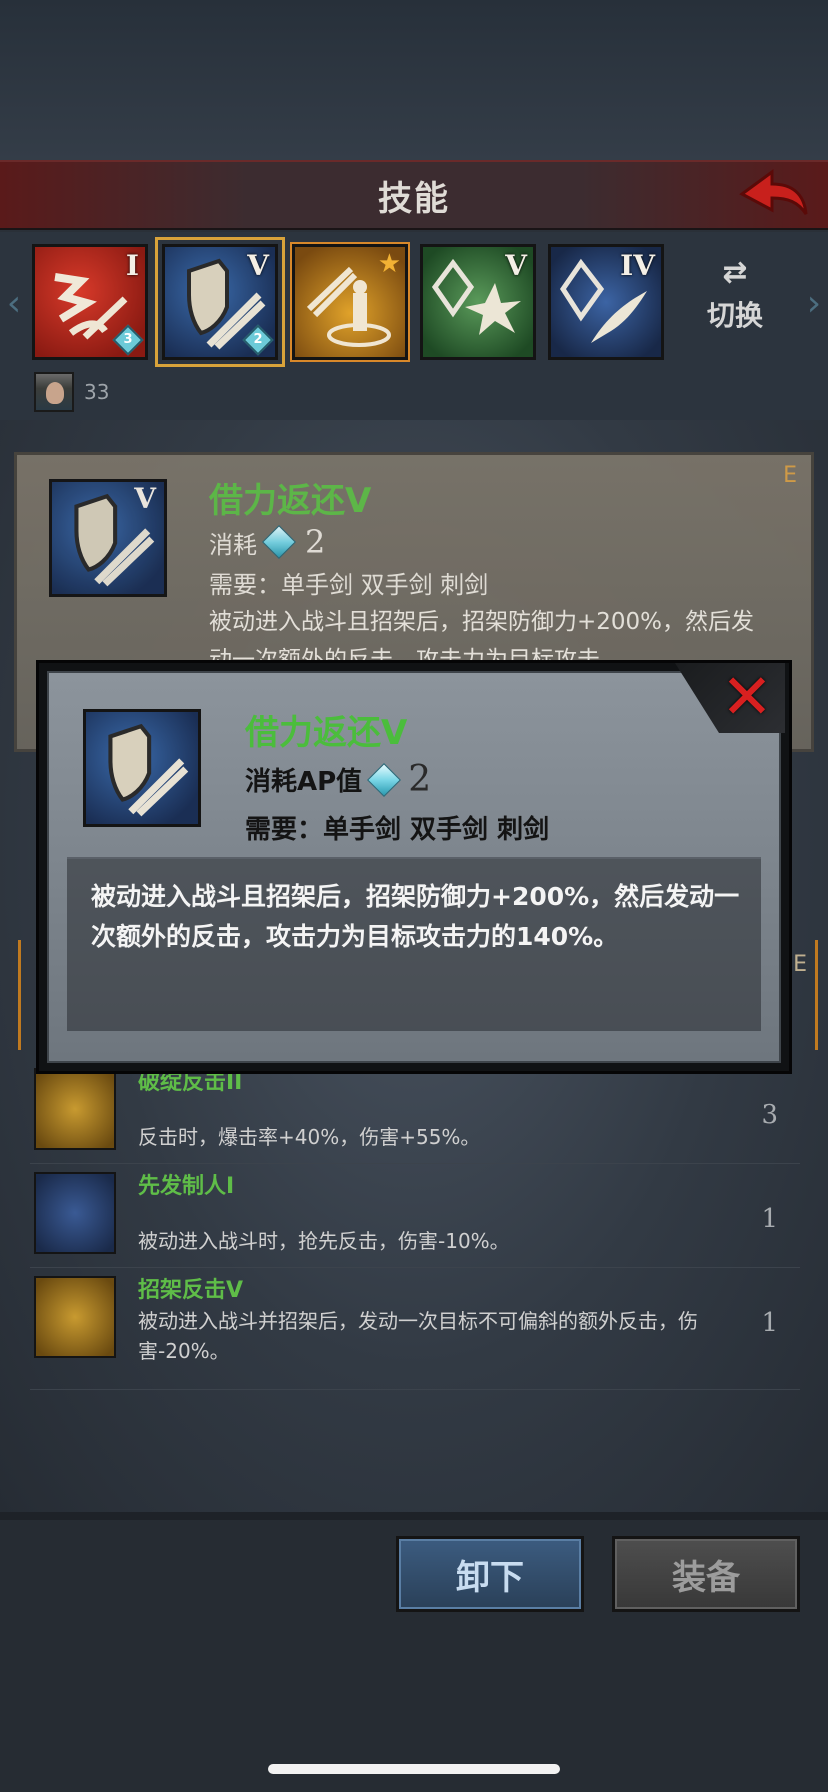 This screenshot has width=828, height=1792. What do you see at coordinates (415, 1112) in the screenshot?
I see `list-item: 破绽反击II 反击时，爆击率+40%，伤害+55%。 3` at bounding box center [415, 1112].